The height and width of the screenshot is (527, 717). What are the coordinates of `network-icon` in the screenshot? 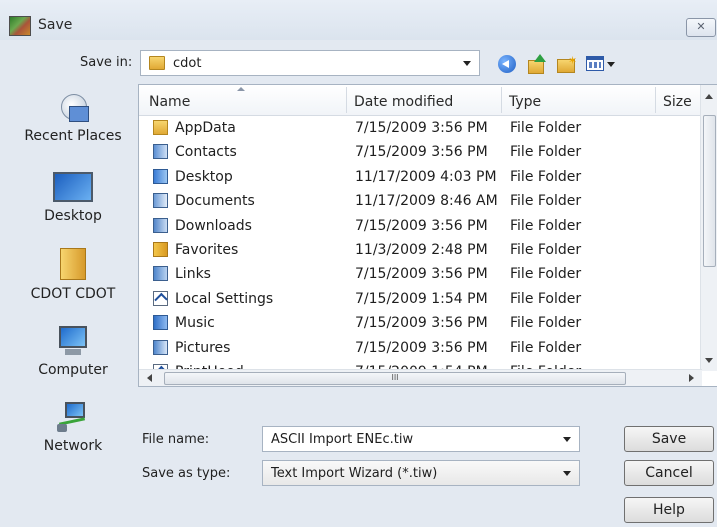 It's located at (73, 417).